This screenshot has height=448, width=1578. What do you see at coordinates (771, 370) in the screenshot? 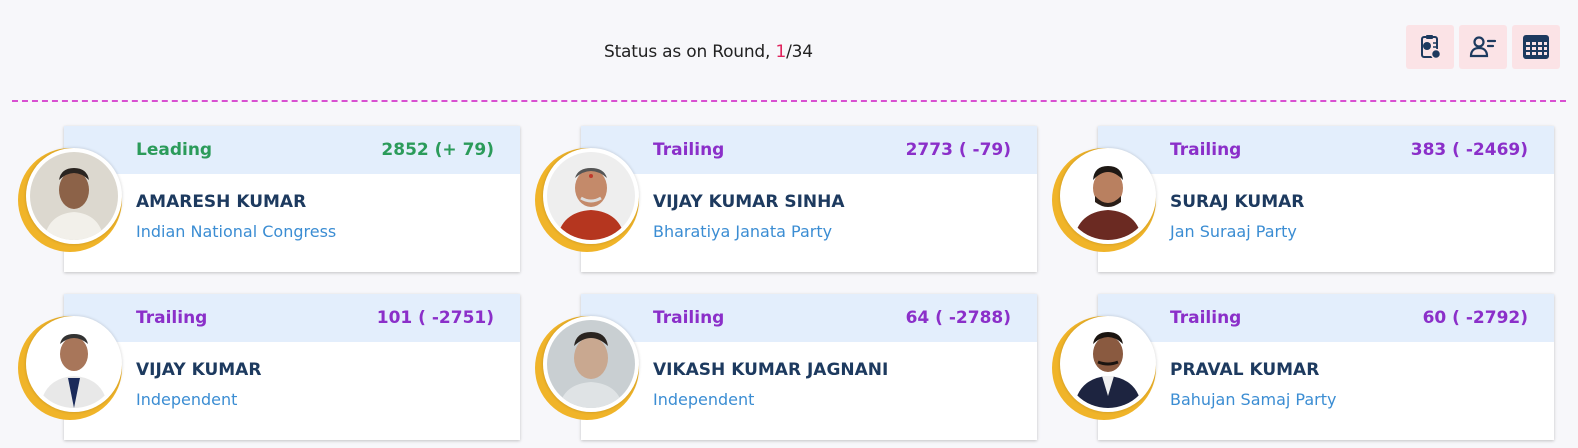
I see `candidate-name: VIKASH KUMAR JAGNANI` at bounding box center [771, 370].